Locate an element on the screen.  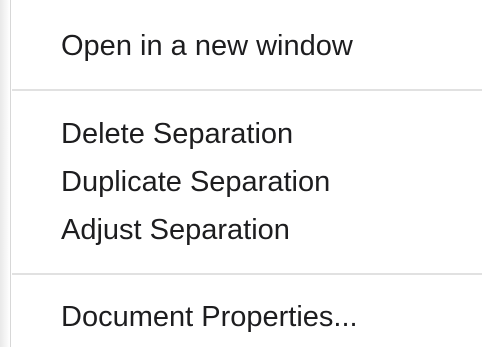
menu-item-adjust-separation: Adjust Separation is located at coordinates (175, 230).